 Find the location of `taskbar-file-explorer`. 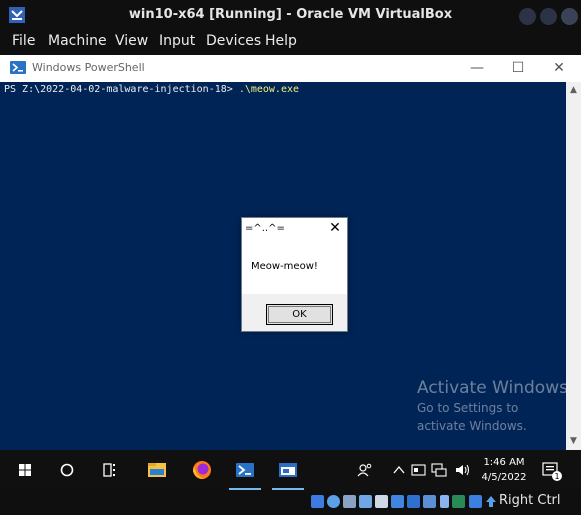

taskbar-file-explorer is located at coordinates (157, 470).